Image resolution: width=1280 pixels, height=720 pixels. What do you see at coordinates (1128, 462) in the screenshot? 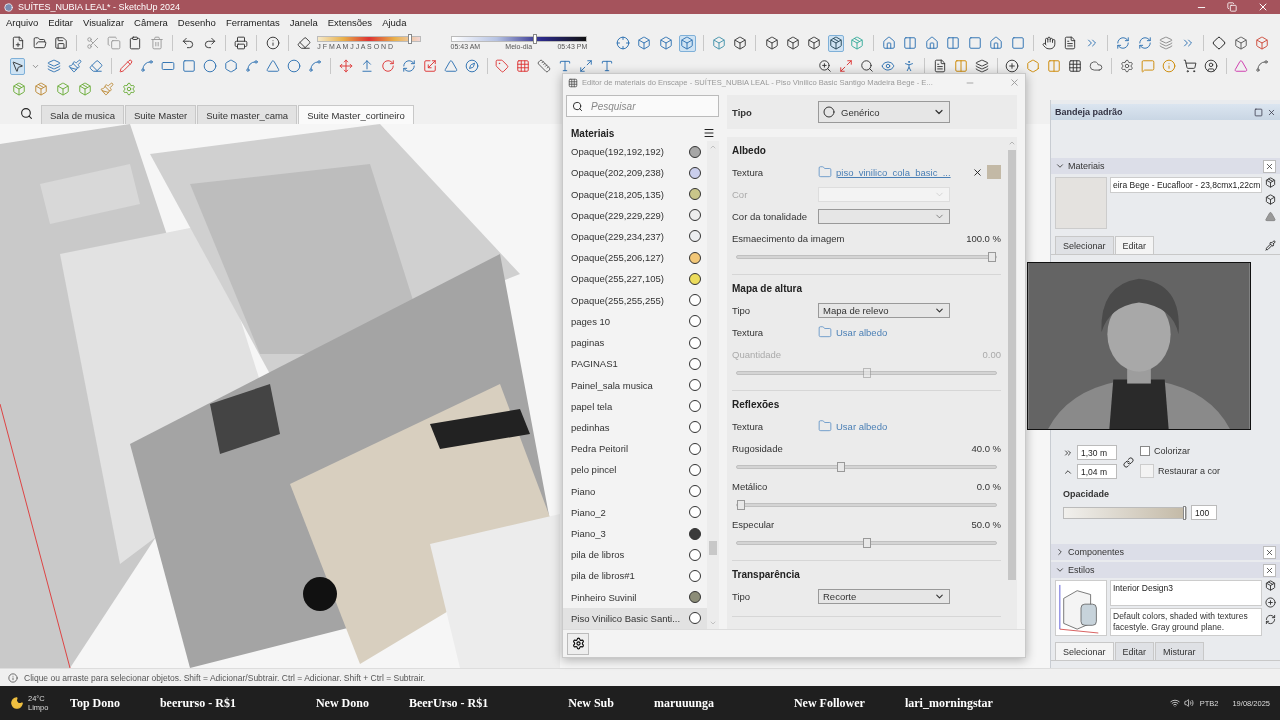
I see `link-icon` at bounding box center [1128, 462].